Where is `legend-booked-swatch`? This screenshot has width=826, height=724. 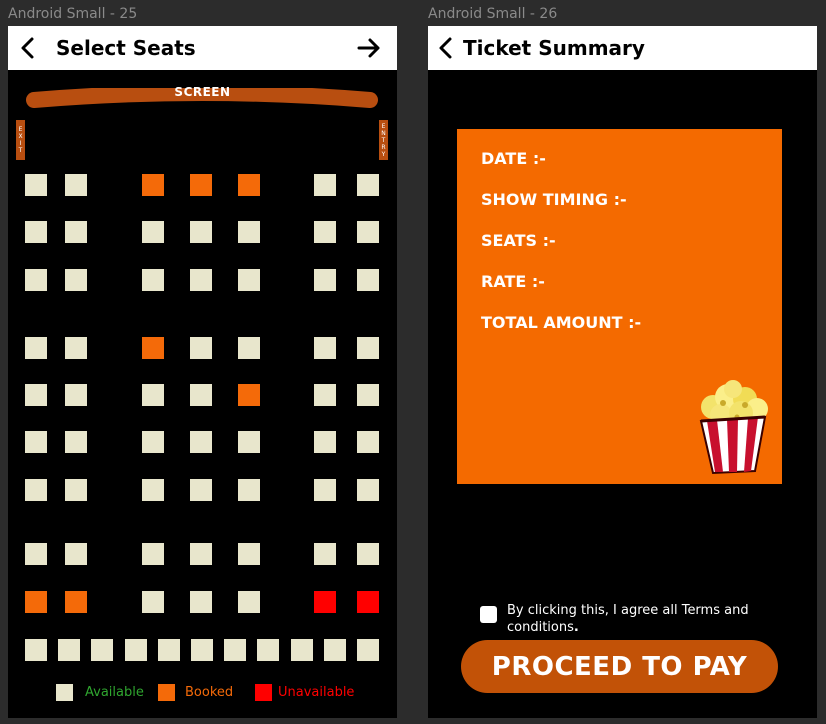
legend-booked-swatch is located at coordinates (166, 692).